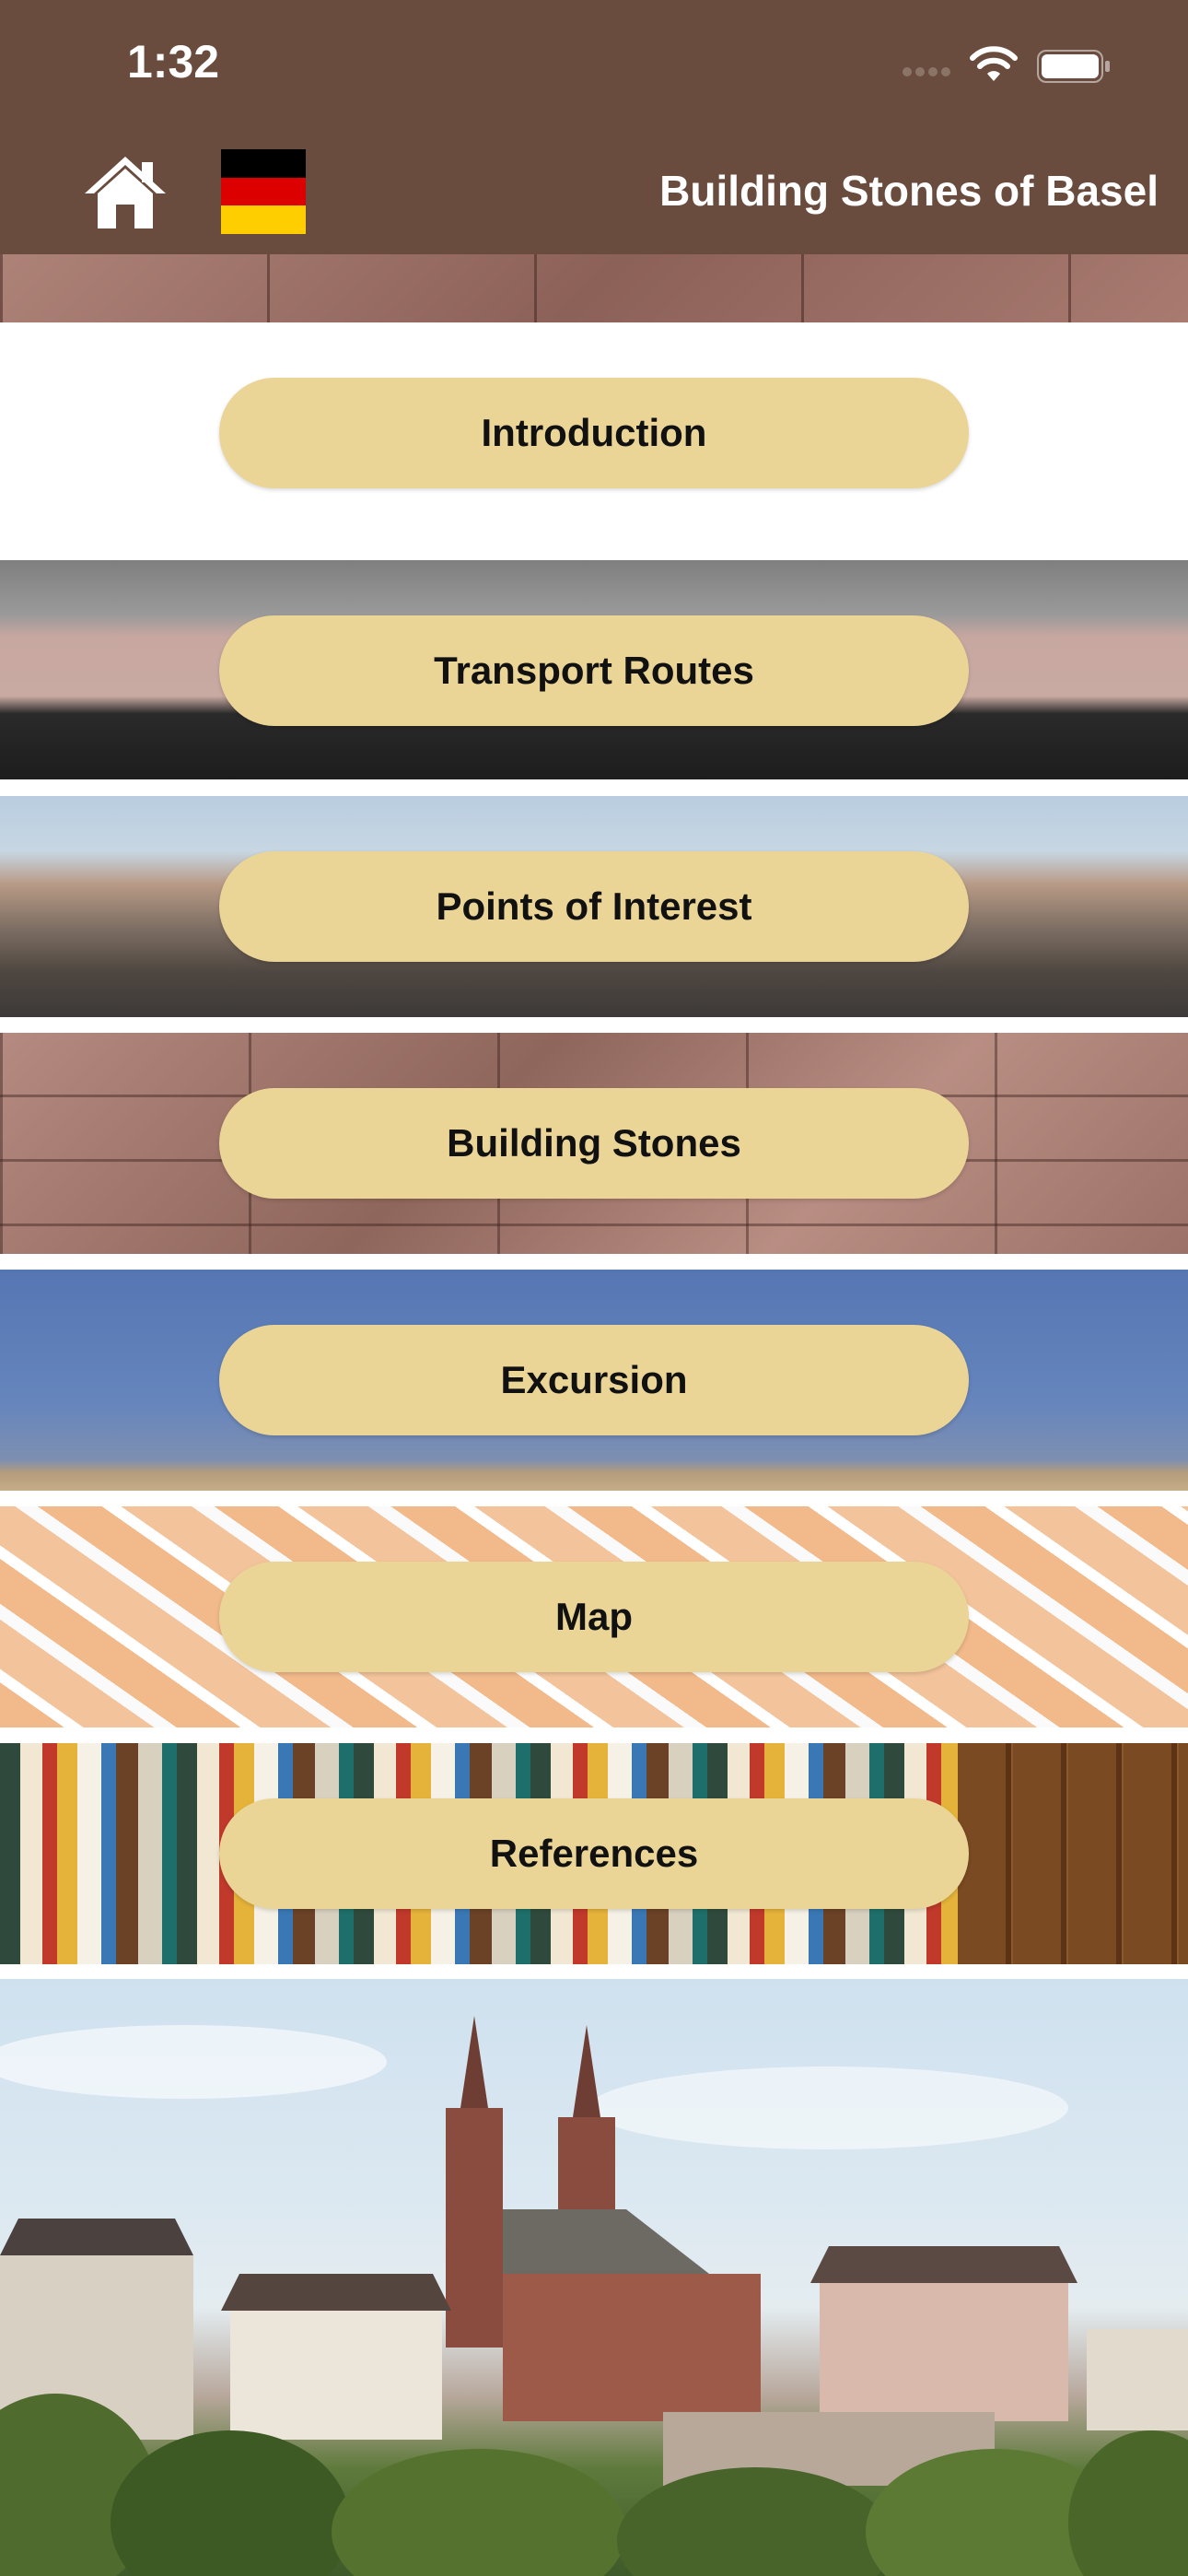  I want to click on map-button: Map, so click(594, 1617).